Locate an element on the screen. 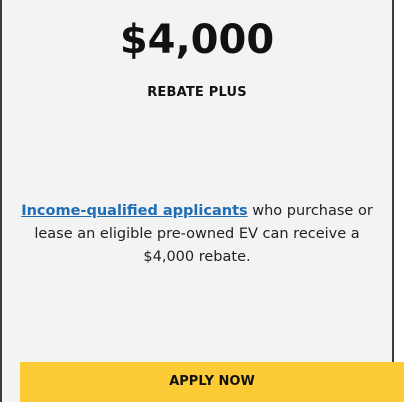 The width and height of the screenshot is (404, 402). apply-now-button: APPLY NOW is located at coordinates (212, 382).